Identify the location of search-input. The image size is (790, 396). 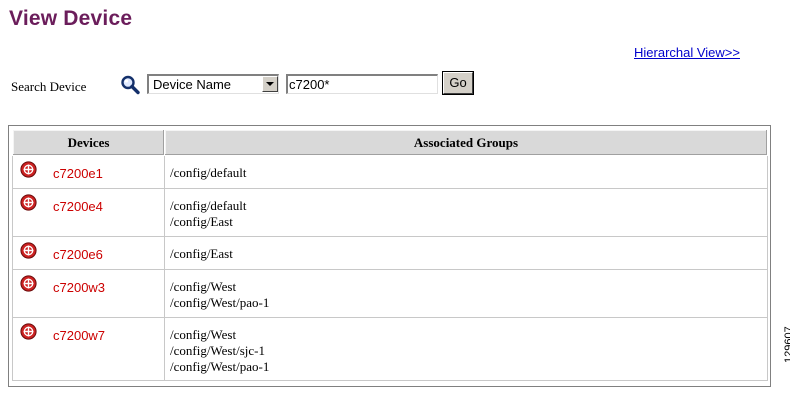
(362, 84).